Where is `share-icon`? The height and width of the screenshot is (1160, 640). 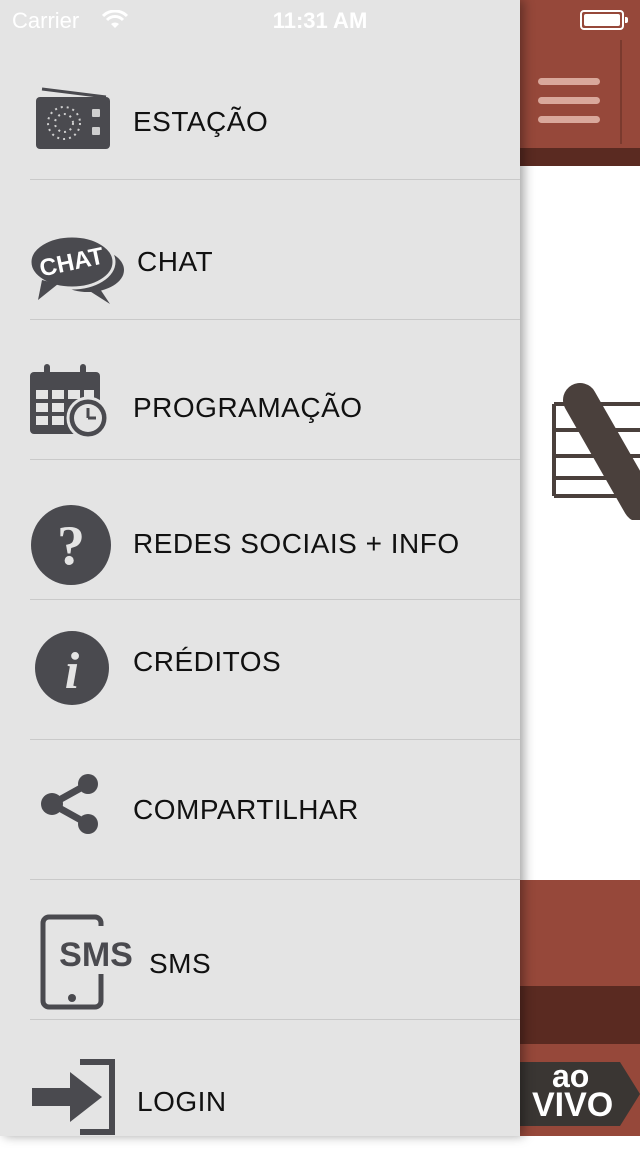 share-icon is located at coordinates (70, 804).